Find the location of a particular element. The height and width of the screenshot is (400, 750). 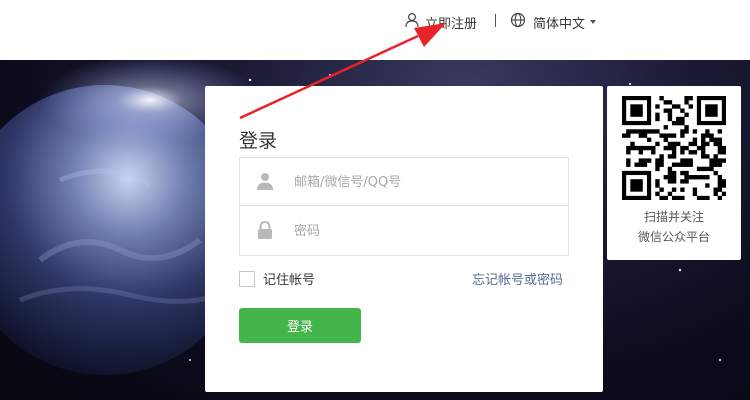

login-button: 登录 is located at coordinates (300, 325).